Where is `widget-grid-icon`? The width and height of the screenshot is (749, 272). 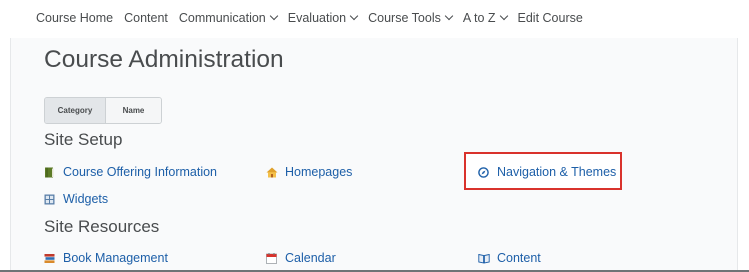 widget-grid-icon is located at coordinates (49, 199).